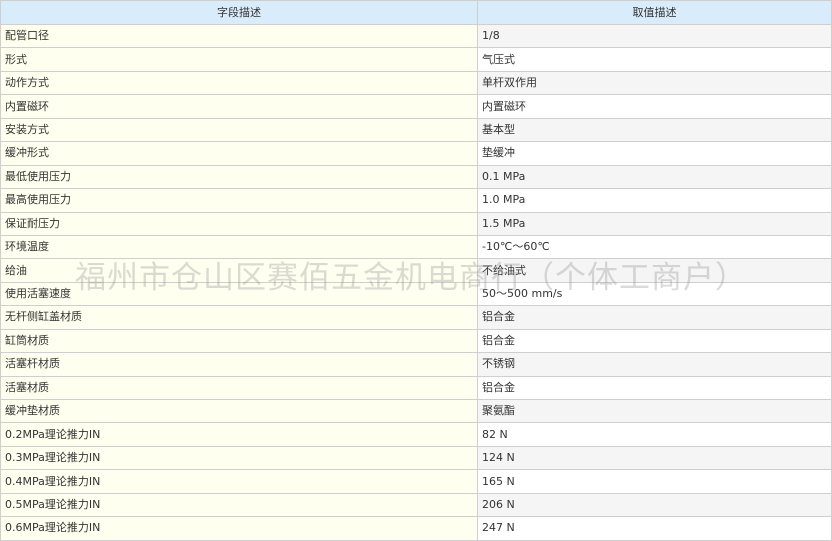  I want to click on field-value: 不锈钢, so click(654, 364).